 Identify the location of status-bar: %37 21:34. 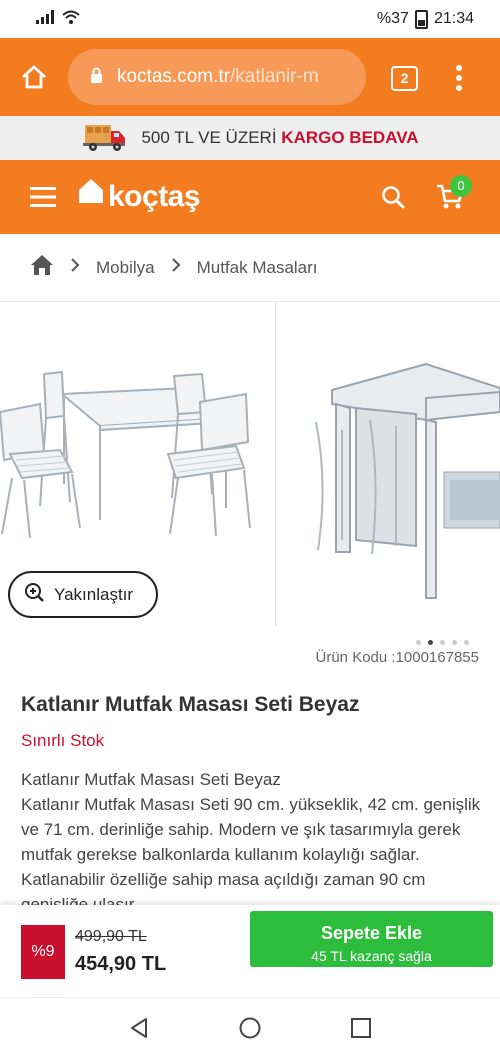
(250, 19).